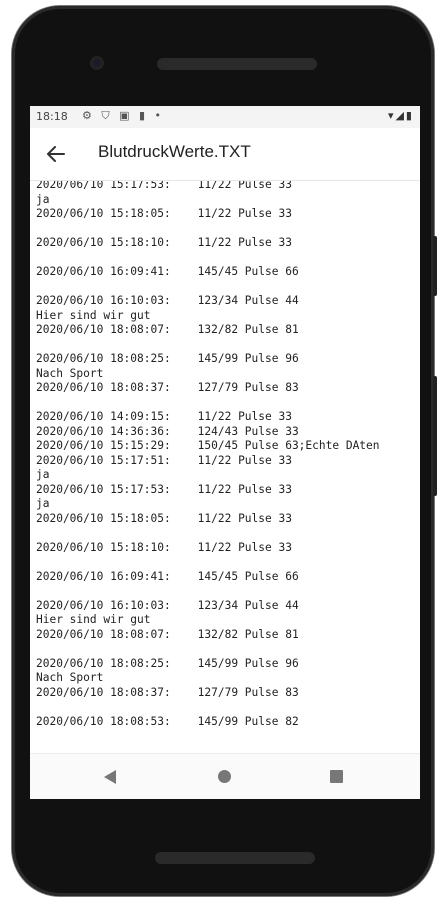 Image resolution: width=446 pixels, height=900 pixels. What do you see at coordinates (225, 117) in the screenshot?
I see `status-bar: 18:18 ⚙ ⛉ ▣ ▮ • ▾◢▮` at bounding box center [225, 117].